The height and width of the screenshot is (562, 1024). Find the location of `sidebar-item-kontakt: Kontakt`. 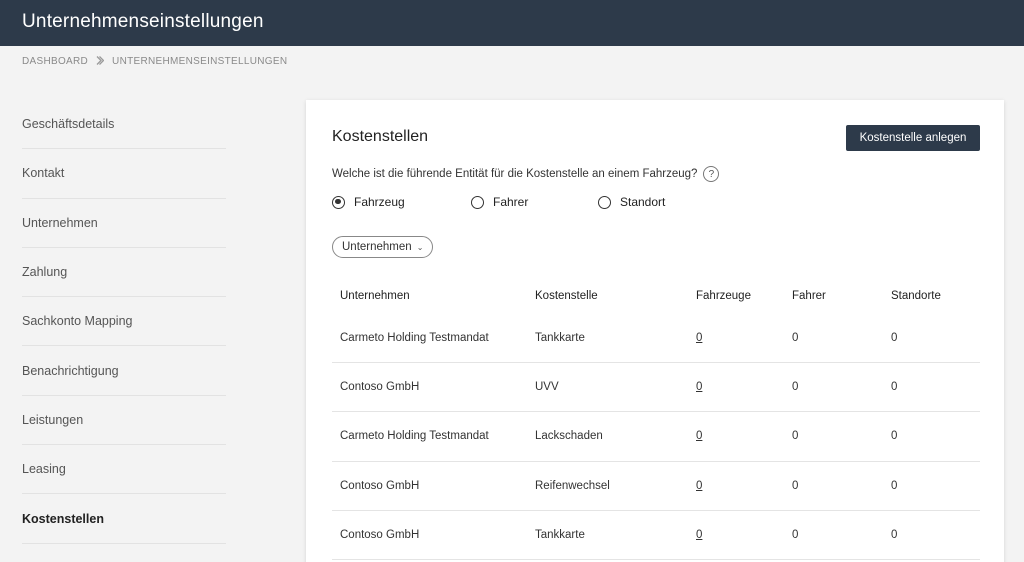

sidebar-item-kontakt: Kontakt is located at coordinates (124, 174).